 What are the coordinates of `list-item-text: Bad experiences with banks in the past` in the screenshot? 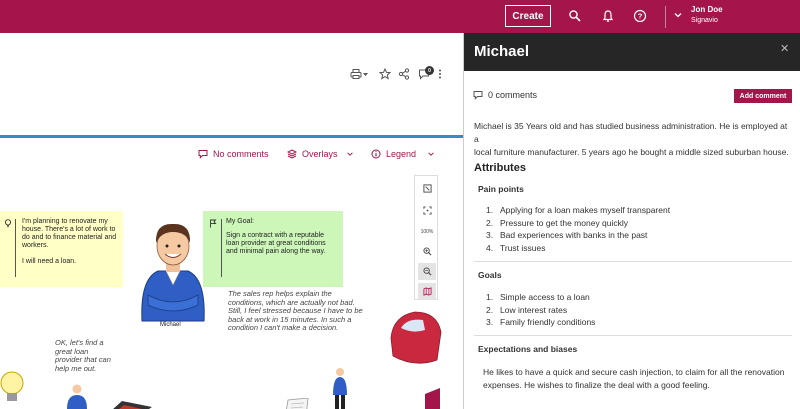 It's located at (574, 235).